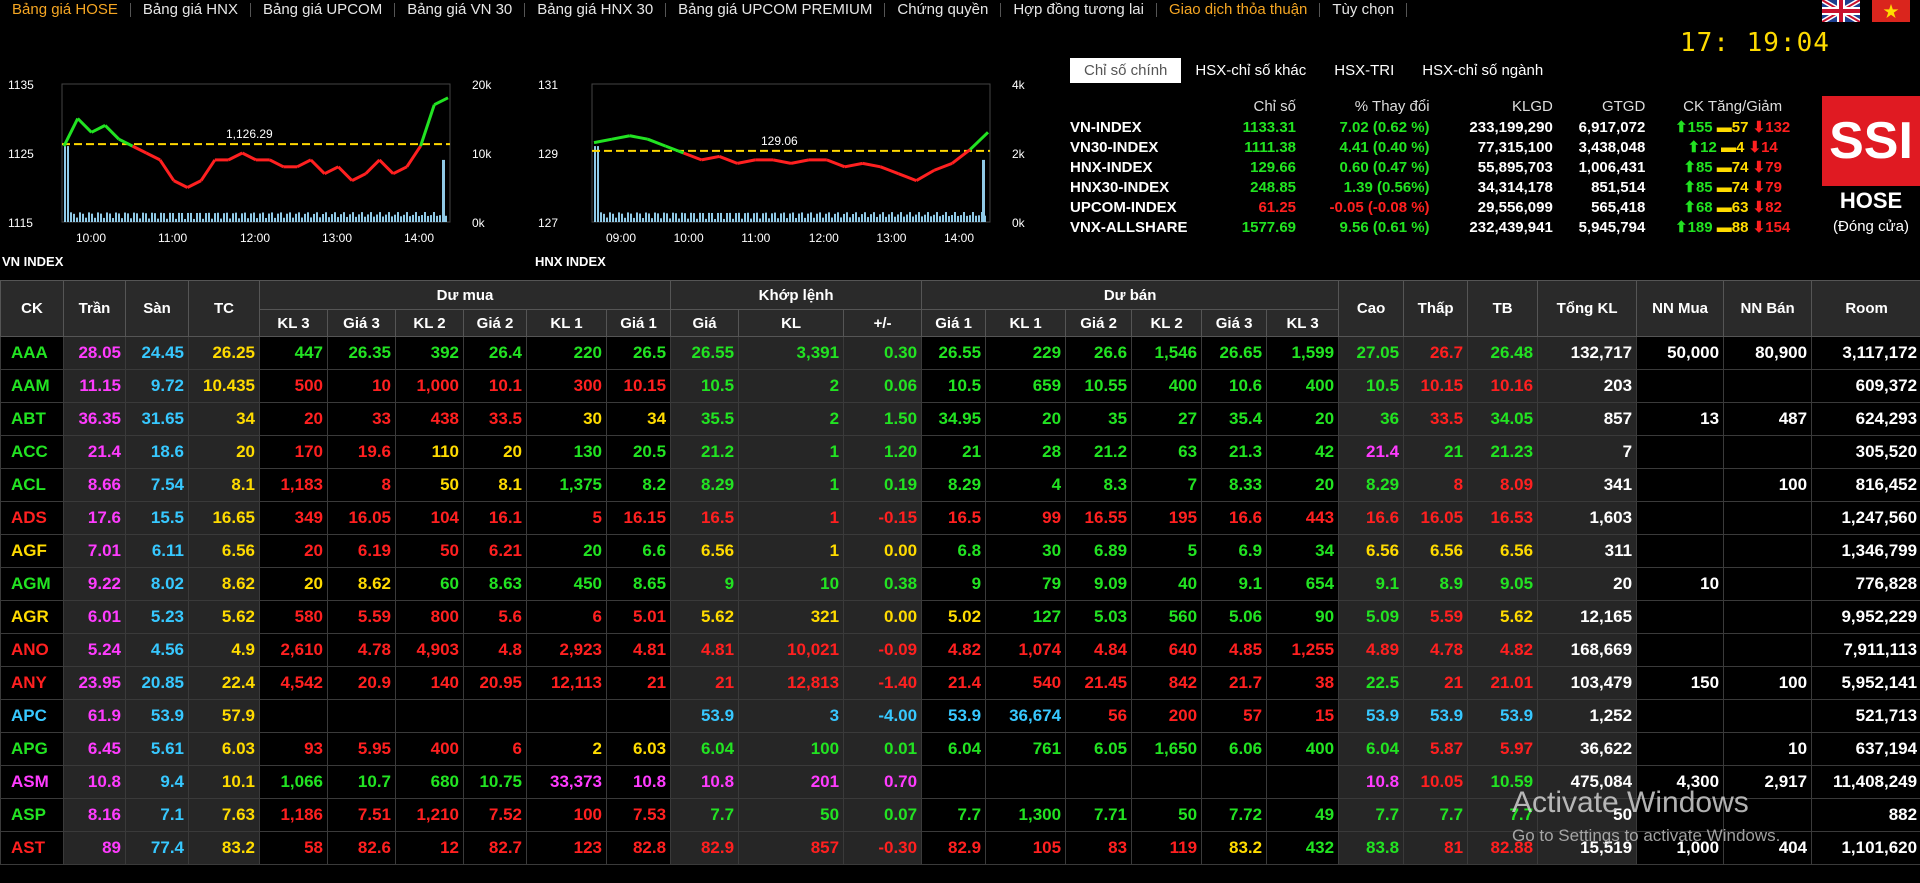  Describe the element at coordinates (791, 551) in the screenshot. I see `cell-kl: 1` at that location.